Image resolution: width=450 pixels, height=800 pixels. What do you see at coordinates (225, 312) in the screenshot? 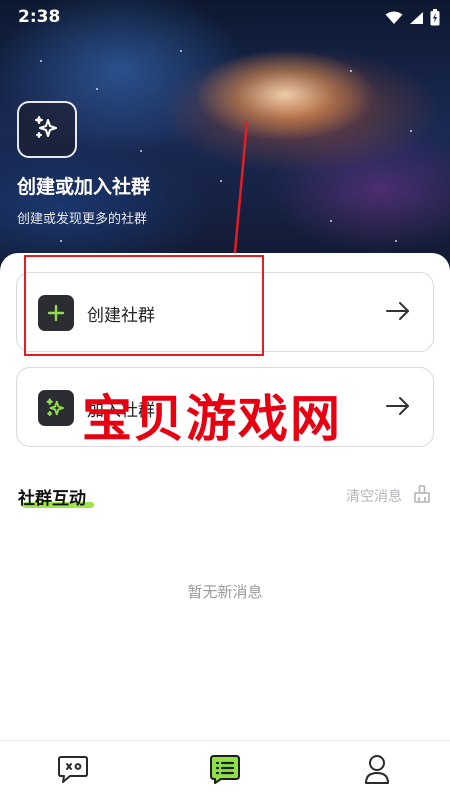
I see `create-community-card: 创建社群` at bounding box center [225, 312].